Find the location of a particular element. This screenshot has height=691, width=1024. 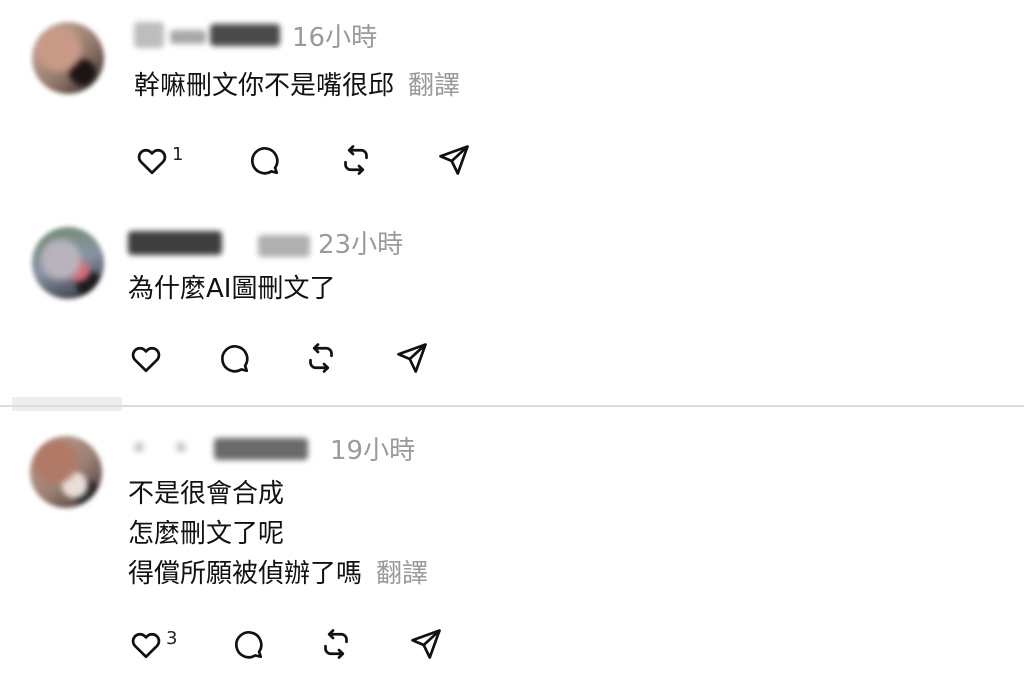

comment-text: 不是很會合成 怎麼刪文了呢 得償所願被偵辦了嗎 翻譯 is located at coordinates (278, 534).